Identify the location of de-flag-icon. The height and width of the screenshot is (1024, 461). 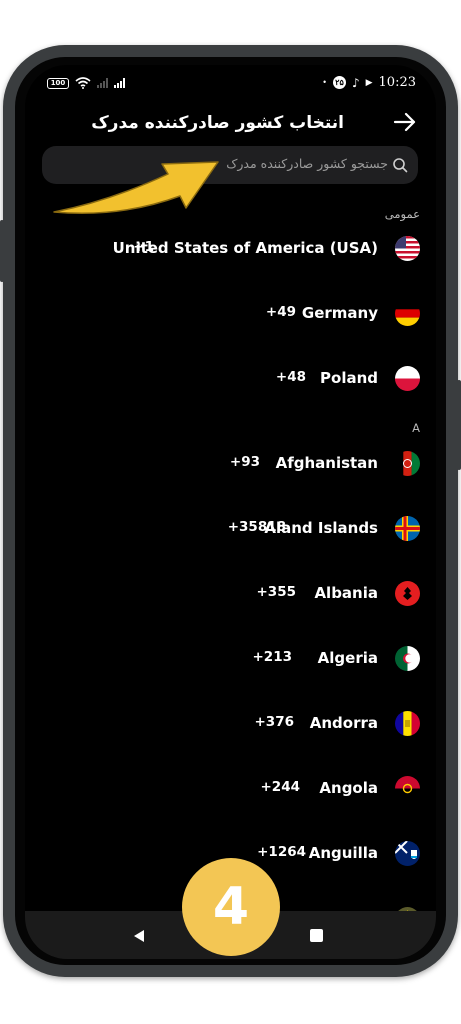
(407, 313).